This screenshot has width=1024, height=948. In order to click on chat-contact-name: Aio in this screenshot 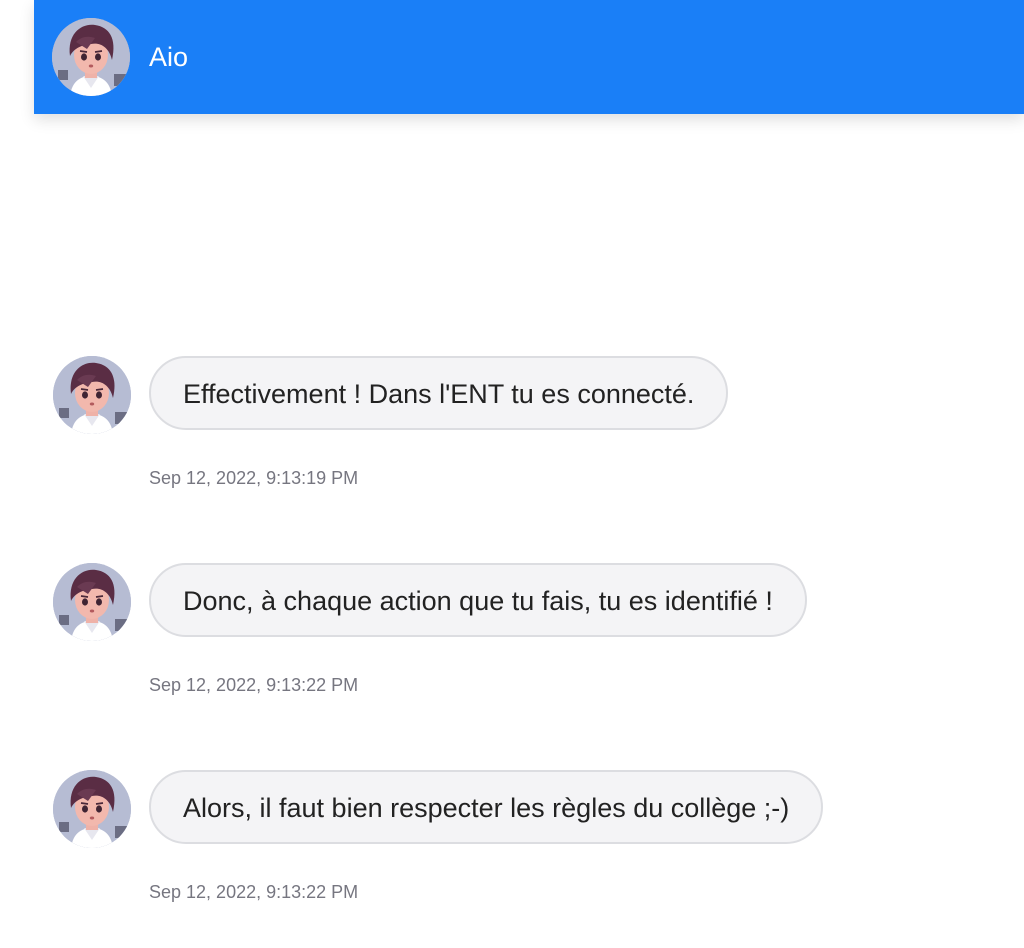, I will do `click(169, 57)`.